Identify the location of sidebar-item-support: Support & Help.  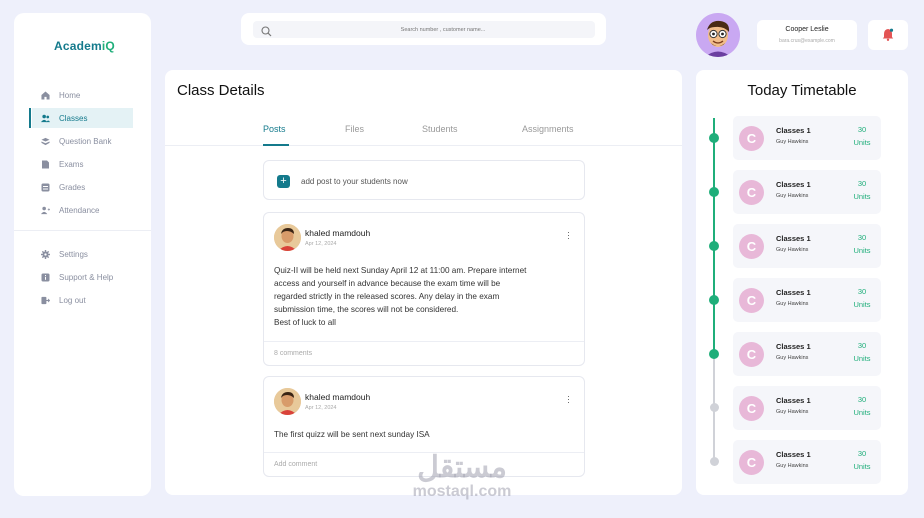
(82, 277).